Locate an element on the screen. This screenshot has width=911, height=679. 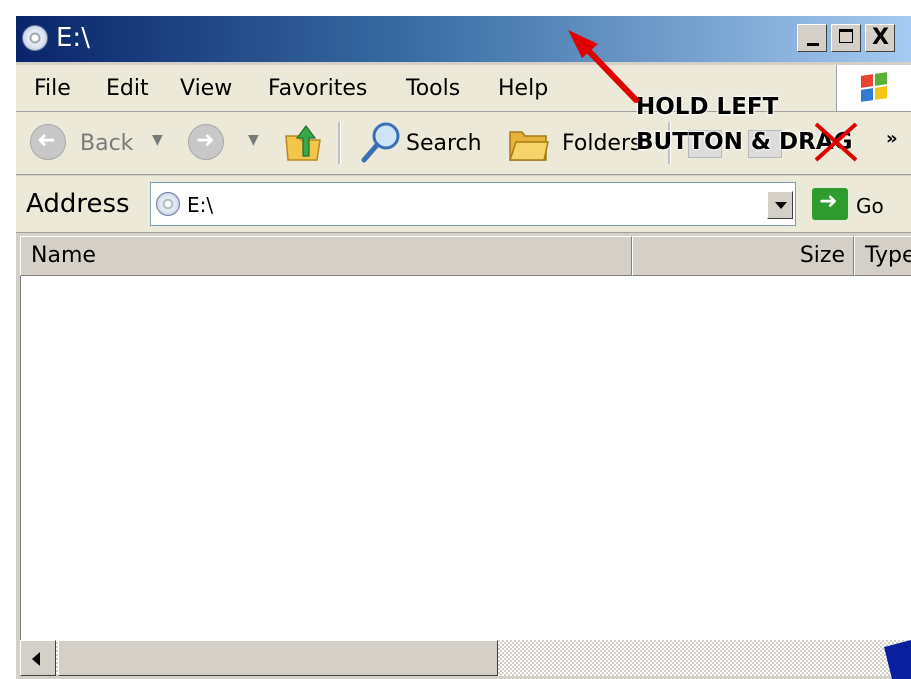
folders-button-label: Folders is located at coordinates (601, 143).